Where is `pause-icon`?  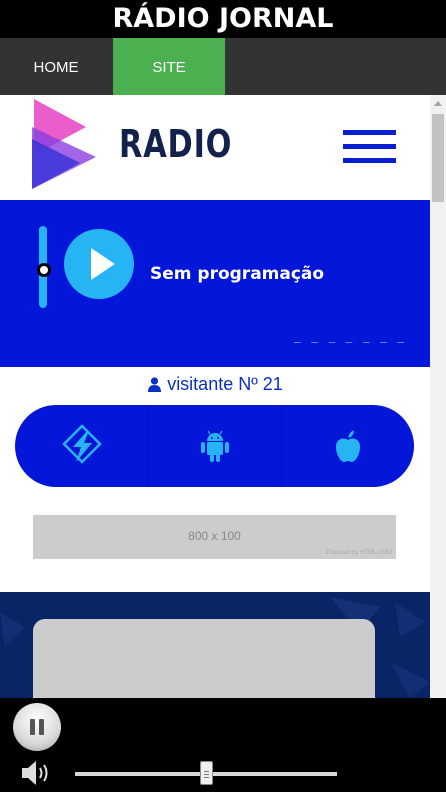
pause-icon is located at coordinates (32, 727).